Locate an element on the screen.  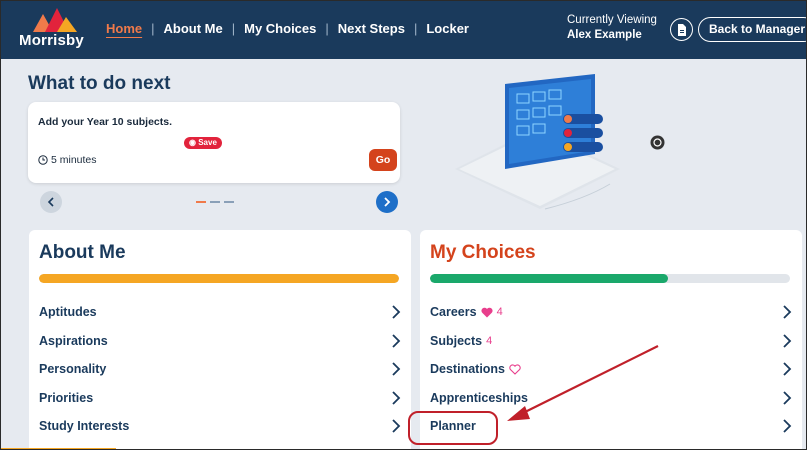
list-item-label-group: Careers 4 is located at coordinates (466, 312).